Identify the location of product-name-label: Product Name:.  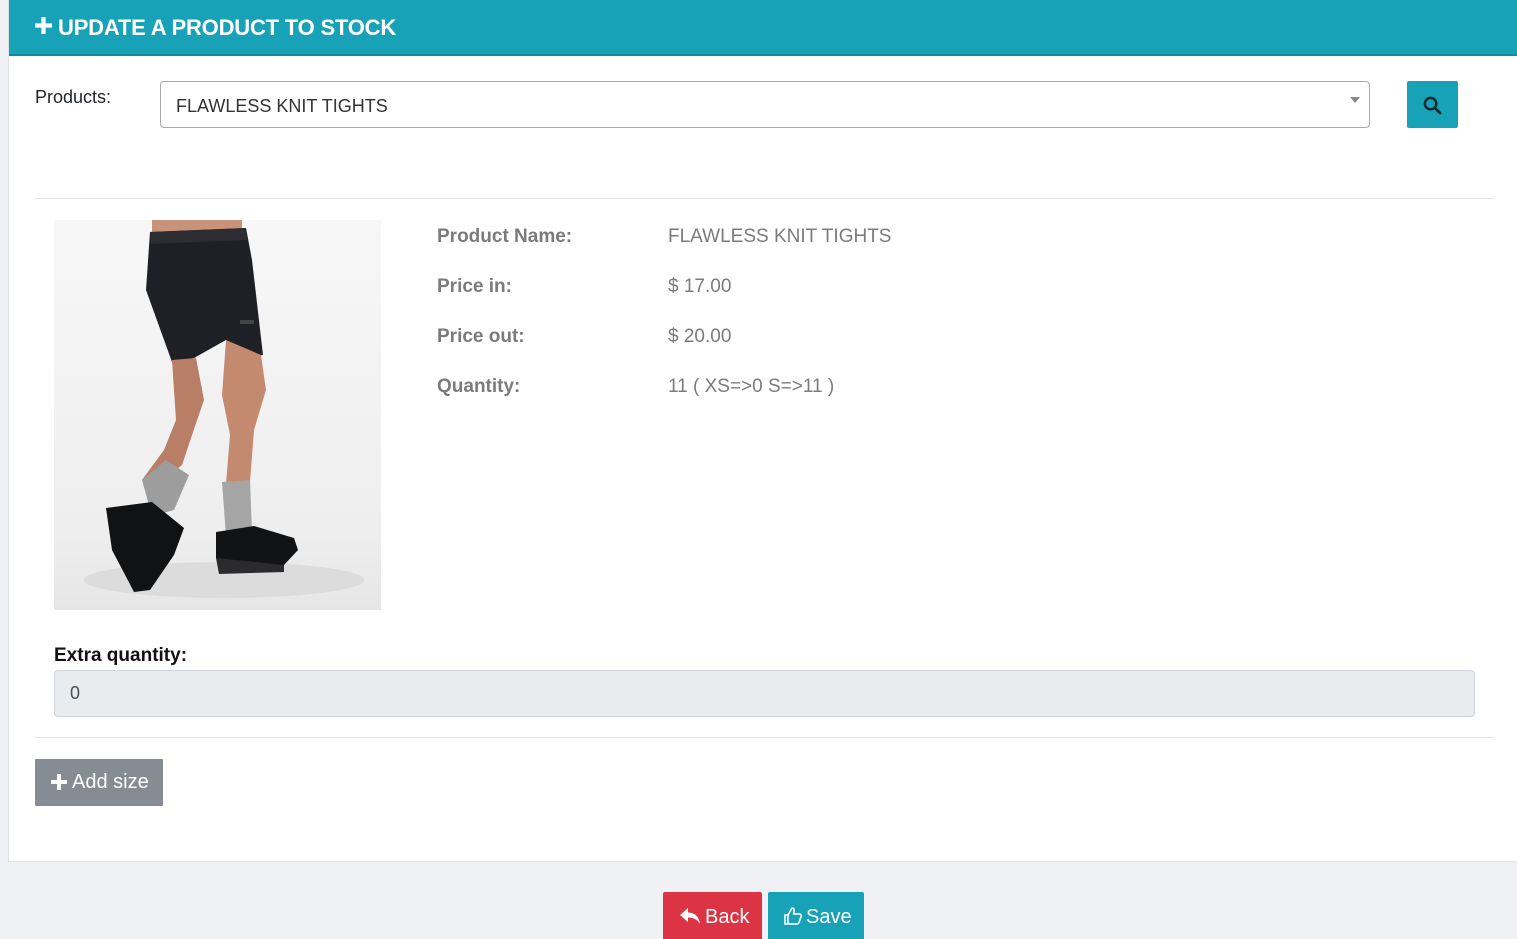
(505, 236).